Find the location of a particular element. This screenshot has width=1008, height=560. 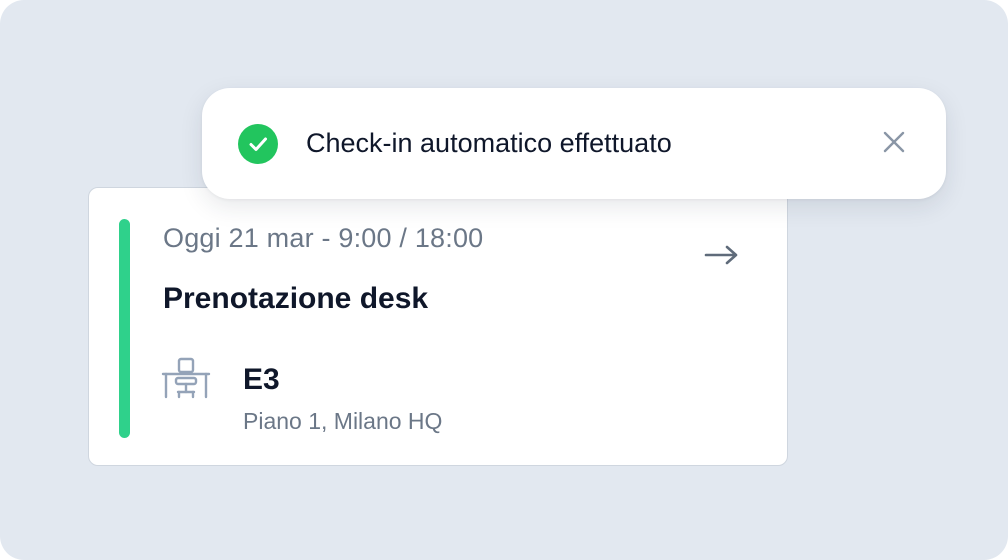

open-booking-button is located at coordinates (722, 255).